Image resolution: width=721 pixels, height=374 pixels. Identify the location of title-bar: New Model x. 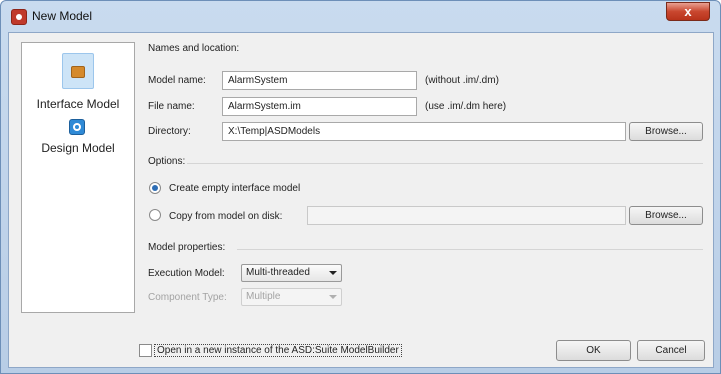
(360, 16).